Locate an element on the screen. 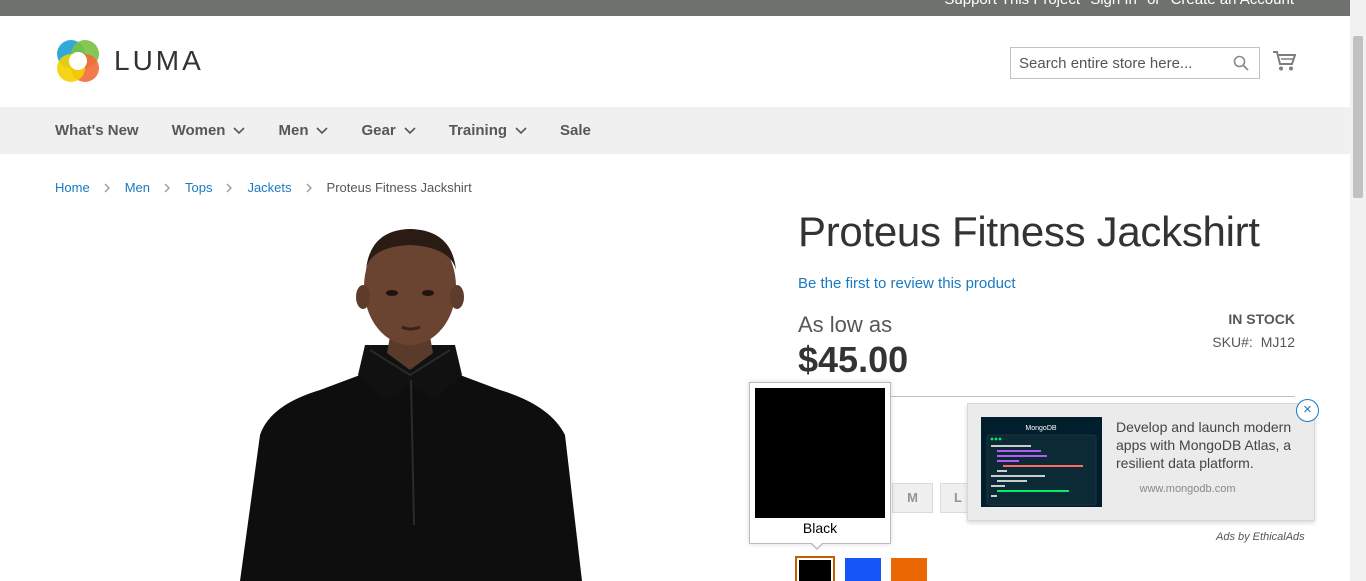  ad-url: www.mongodb.com is located at coordinates (1187, 489).